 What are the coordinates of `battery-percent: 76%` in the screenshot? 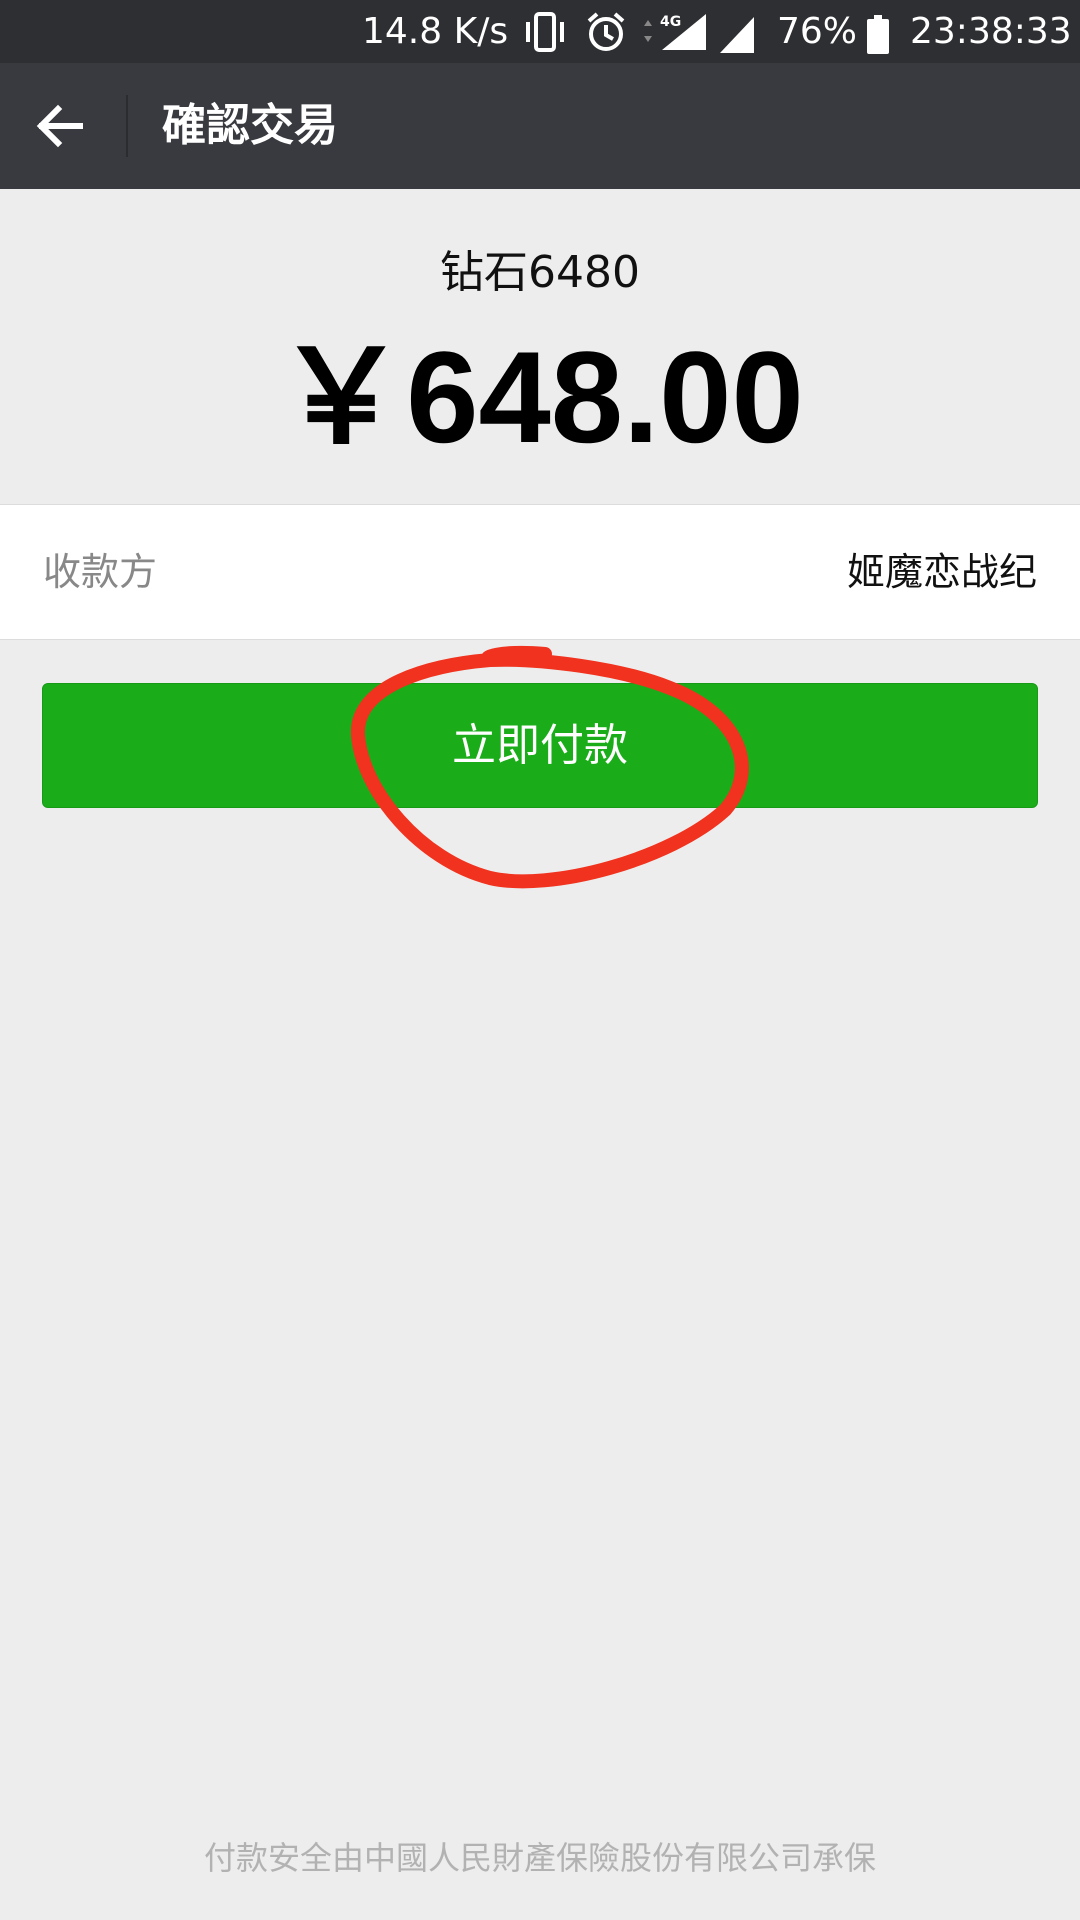 It's located at (817, 31).